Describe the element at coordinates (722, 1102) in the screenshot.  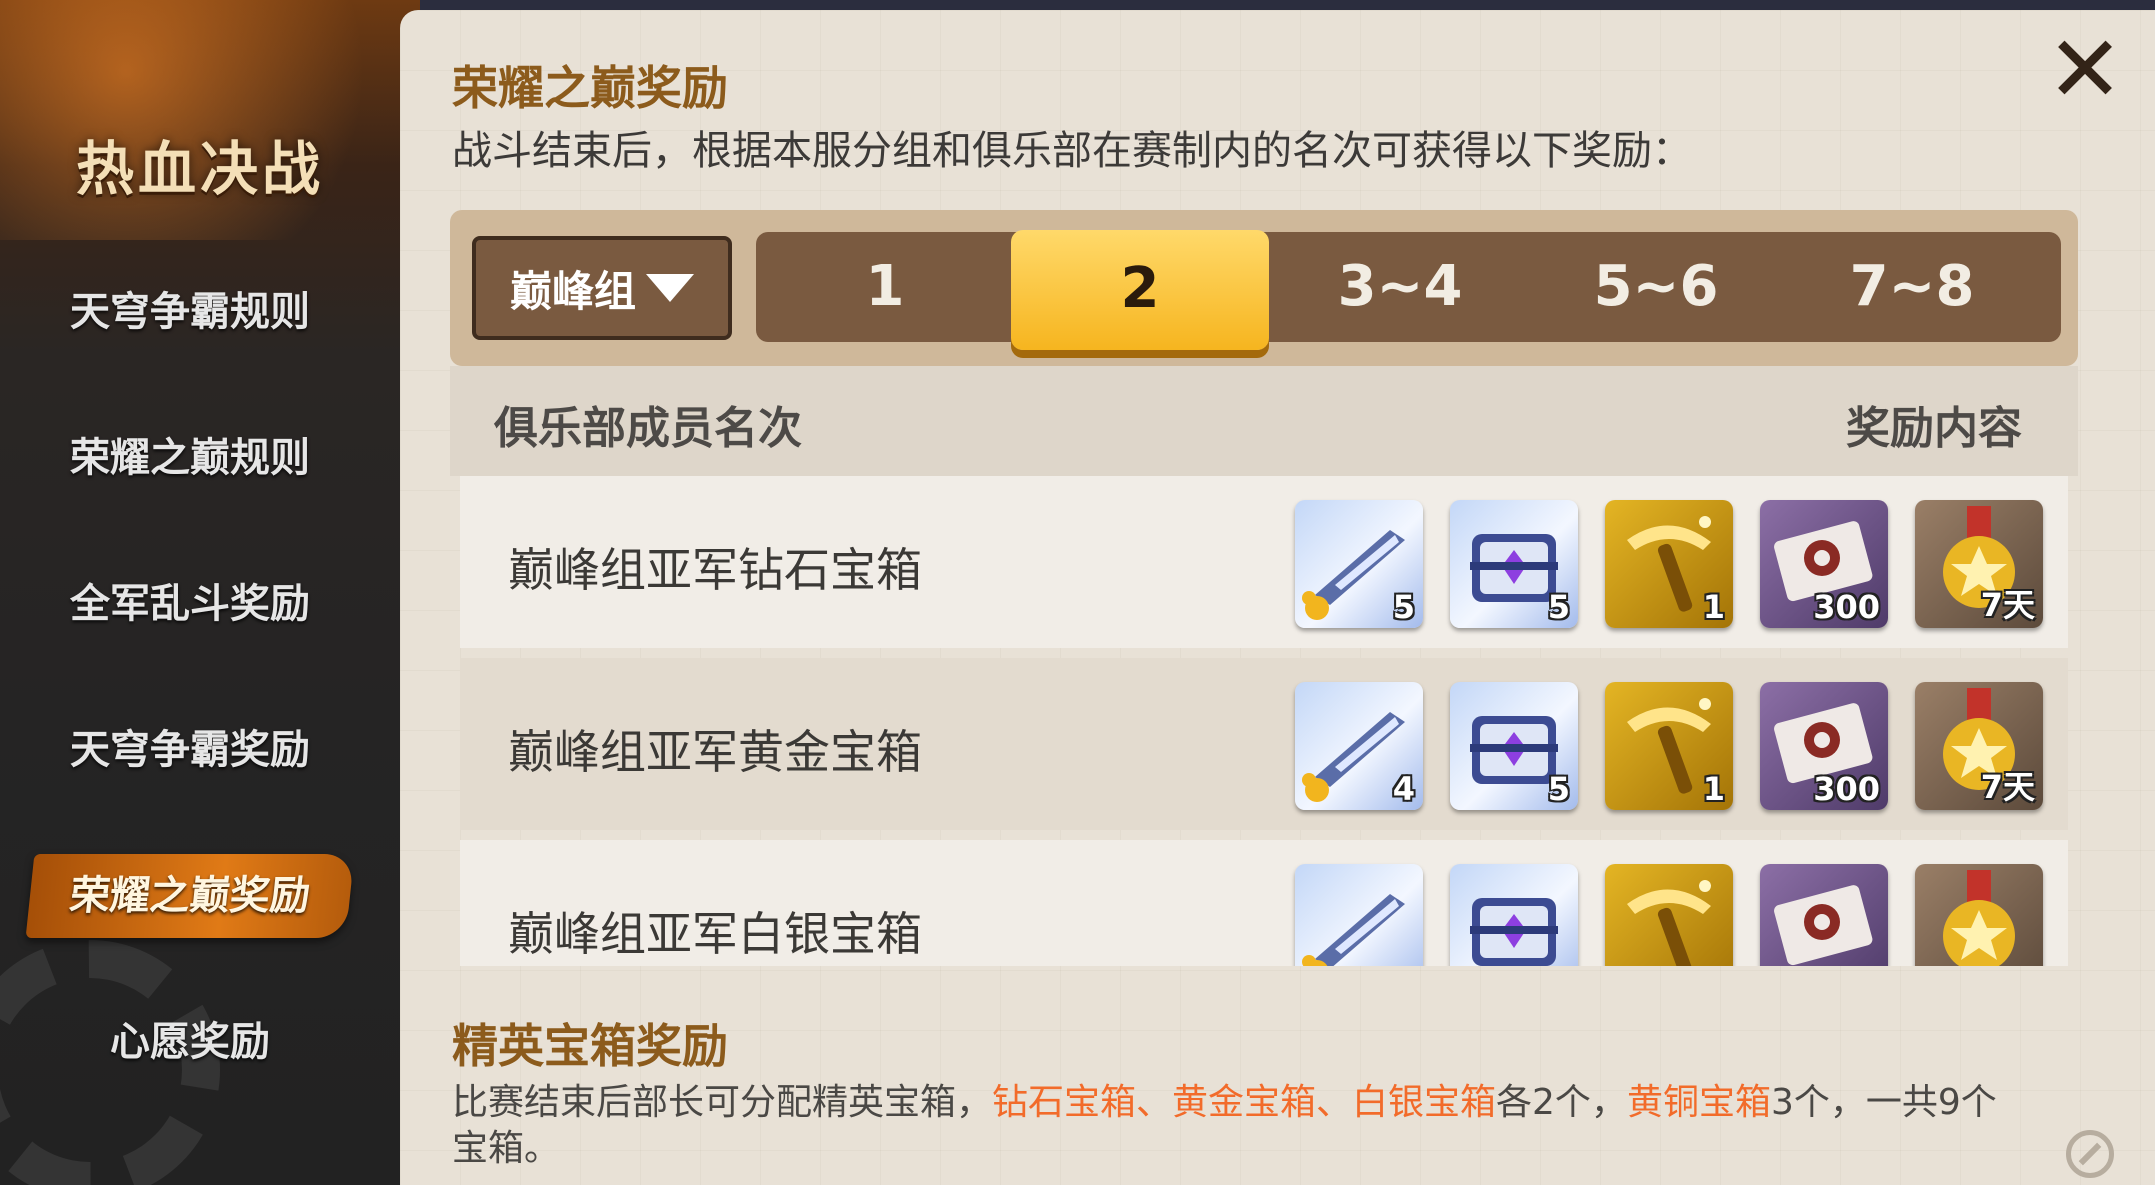
I see `note-text: 比赛结束后部长可分配精英宝箱，` at that location.